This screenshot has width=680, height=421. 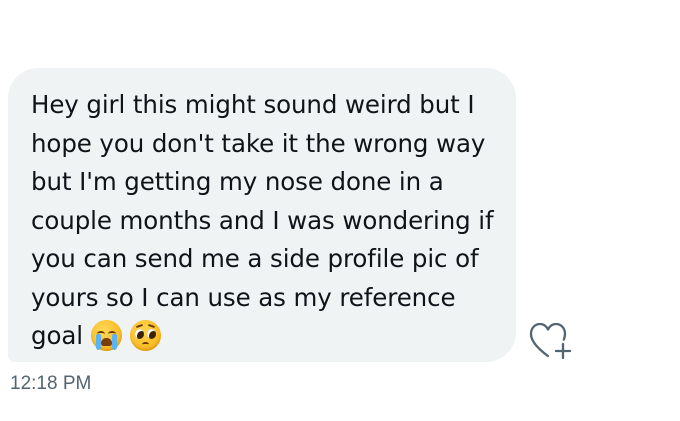 I want to click on loudly-crying-face-icon, so click(x=106, y=335).